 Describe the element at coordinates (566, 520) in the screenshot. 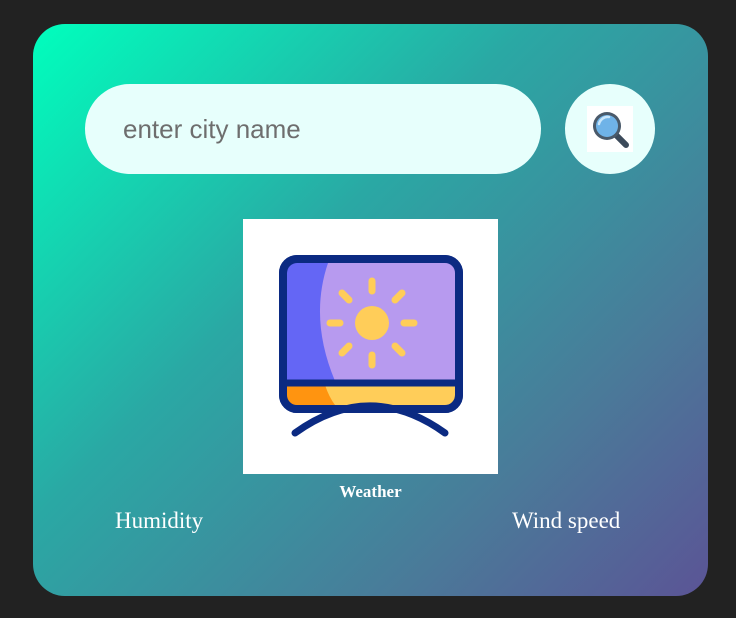

I see `wind-speed-label: Wind speed` at that location.